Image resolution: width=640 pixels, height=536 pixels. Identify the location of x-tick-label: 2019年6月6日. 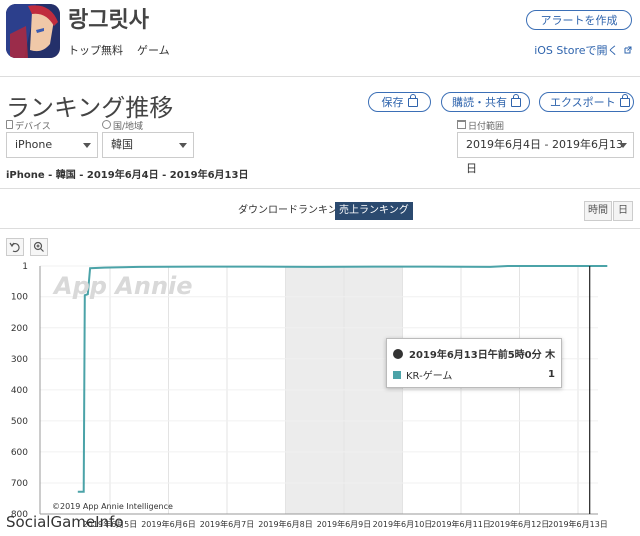
(168, 524).